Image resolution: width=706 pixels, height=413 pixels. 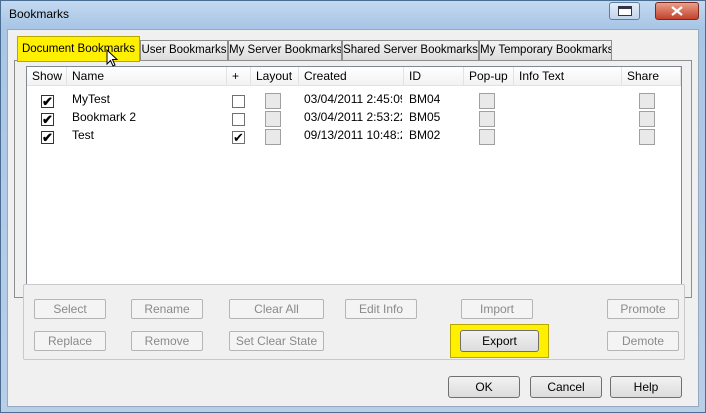 I want to click on column-header-name: Name, so click(x=147, y=76).